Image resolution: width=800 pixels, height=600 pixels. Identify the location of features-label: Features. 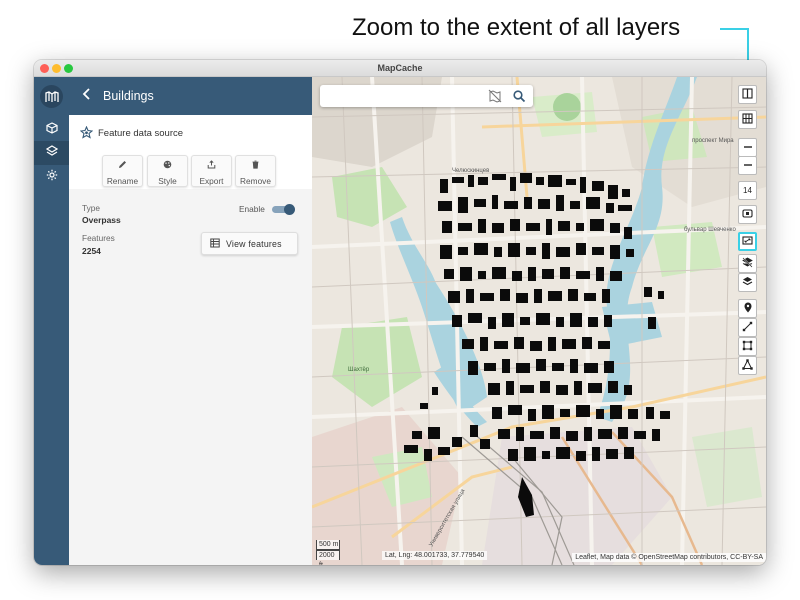
(98, 238).